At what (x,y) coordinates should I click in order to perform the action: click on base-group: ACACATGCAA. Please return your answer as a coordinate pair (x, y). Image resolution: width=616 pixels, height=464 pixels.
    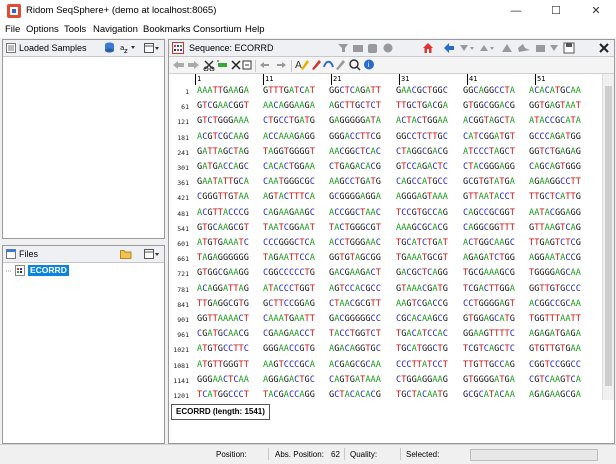
    Looking at the image, I should click on (555, 91).